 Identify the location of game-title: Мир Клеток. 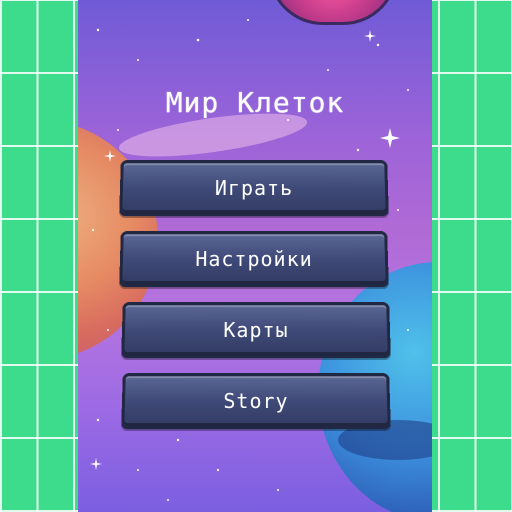
(255, 102).